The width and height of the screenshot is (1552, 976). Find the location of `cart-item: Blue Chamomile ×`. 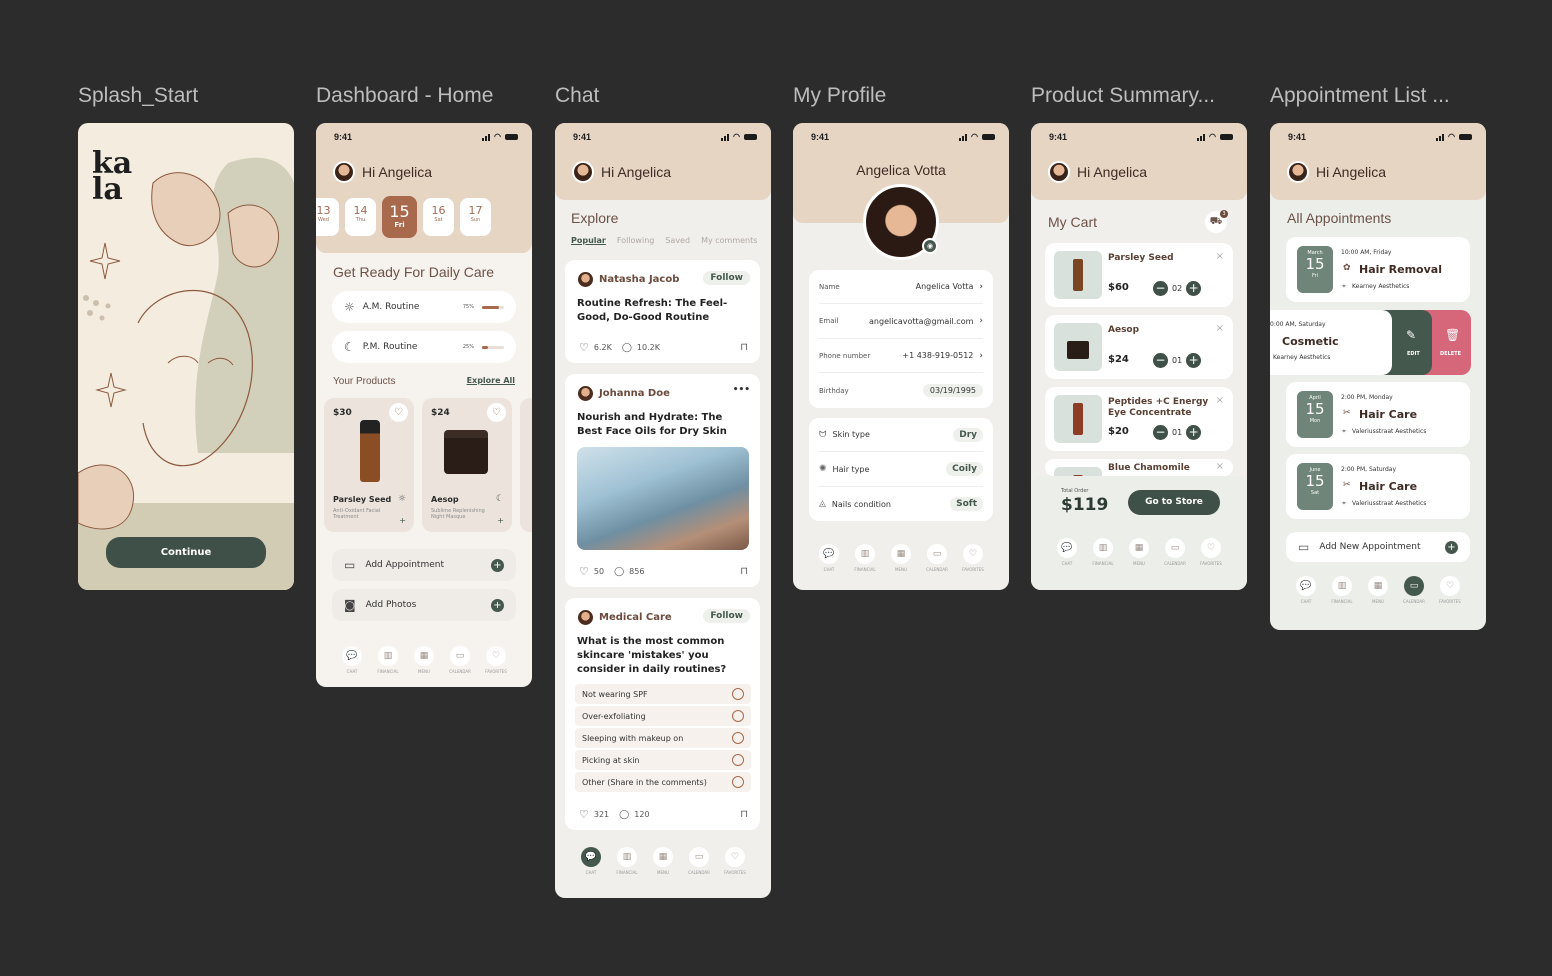

cart-item: Blue Chamomile × is located at coordinates (1139, 467).